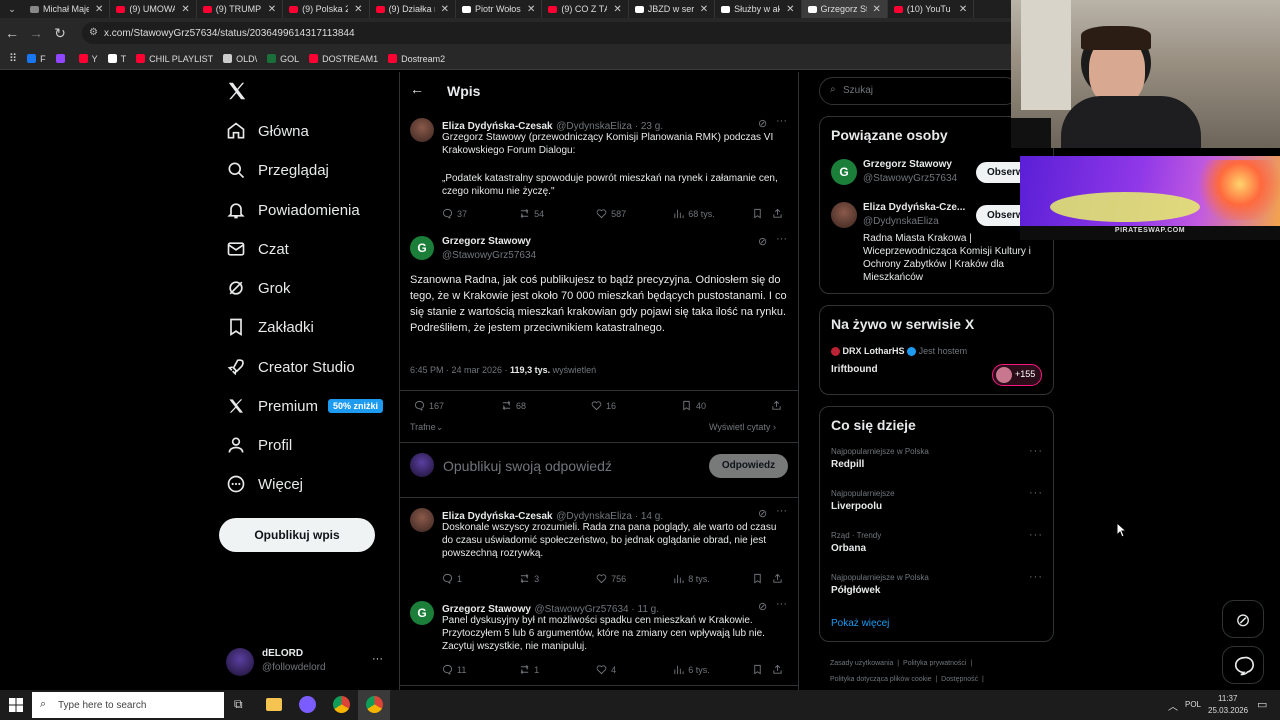 Image resolution: width=1280 pixels, height=720 pixels. What do you see at coordinates (919, 91) in the screenshot?
I see `search-box: ⌕ Szukaj` at bounding box center [919, 91].